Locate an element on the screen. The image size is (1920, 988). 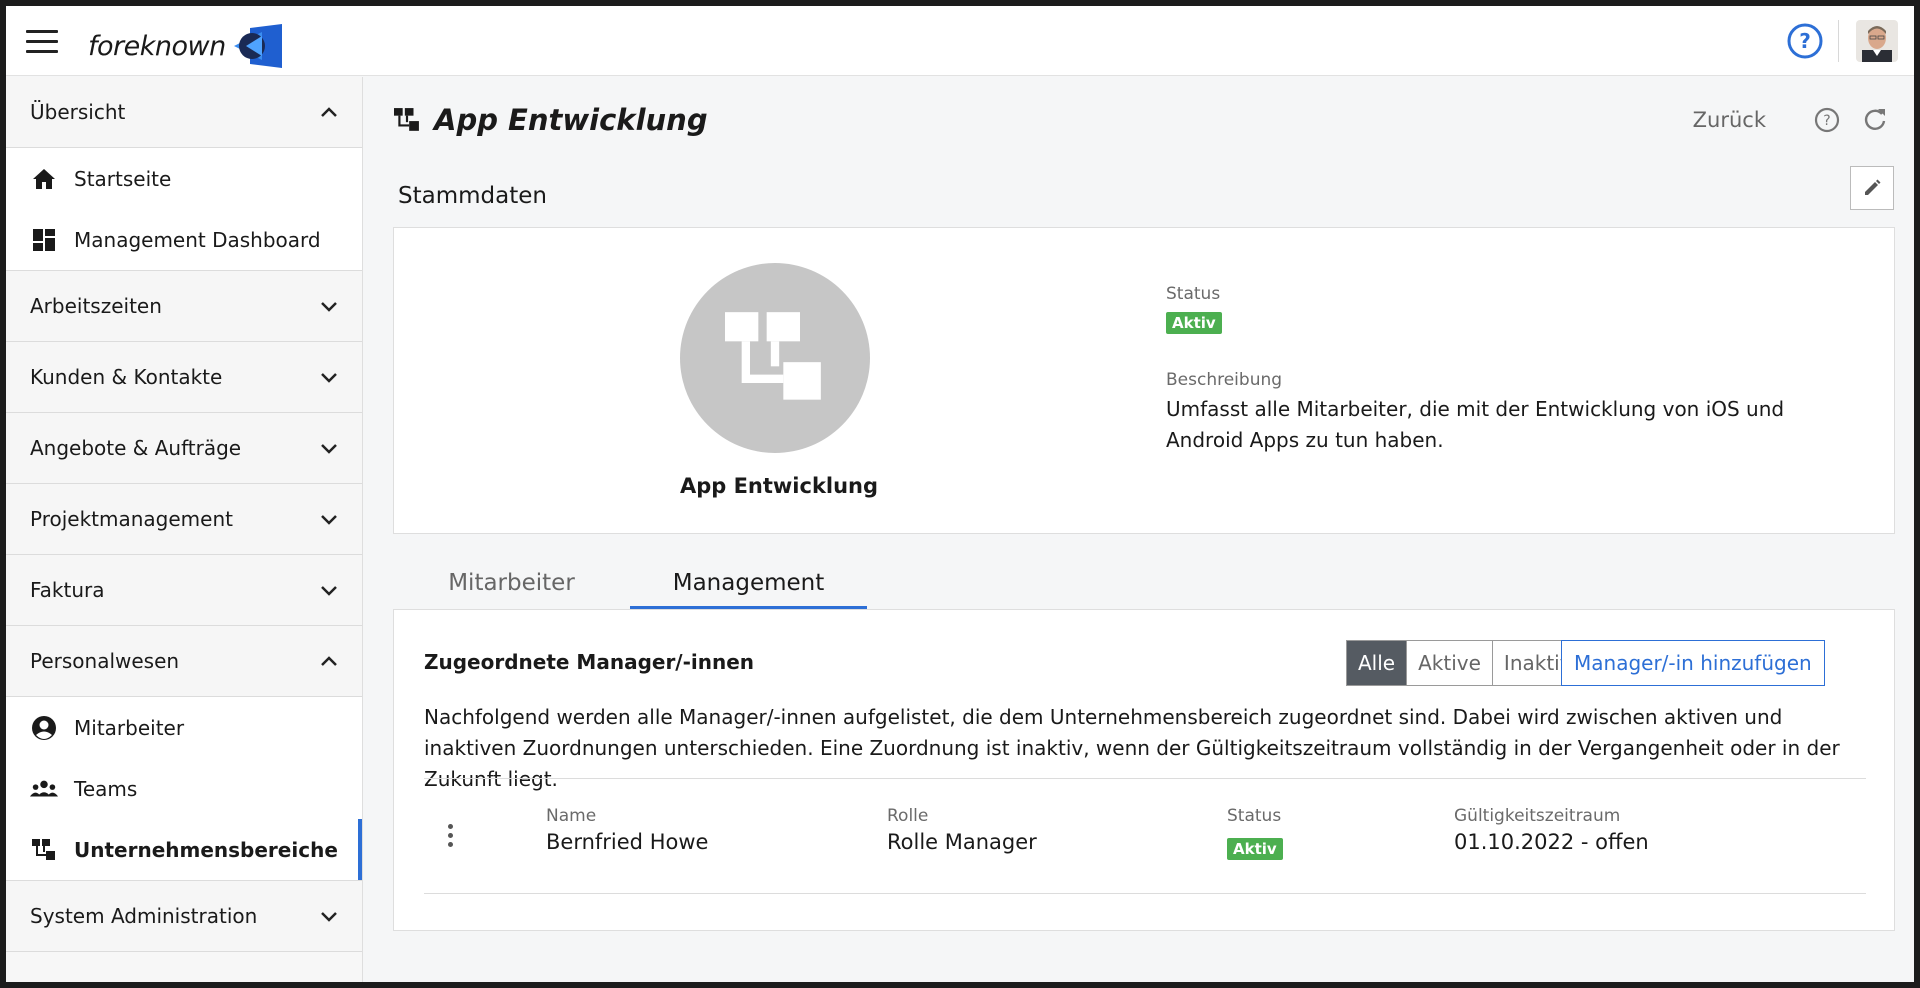
management-title: Zugeordnete Manager/-innen is located at coordinates (589, 662).